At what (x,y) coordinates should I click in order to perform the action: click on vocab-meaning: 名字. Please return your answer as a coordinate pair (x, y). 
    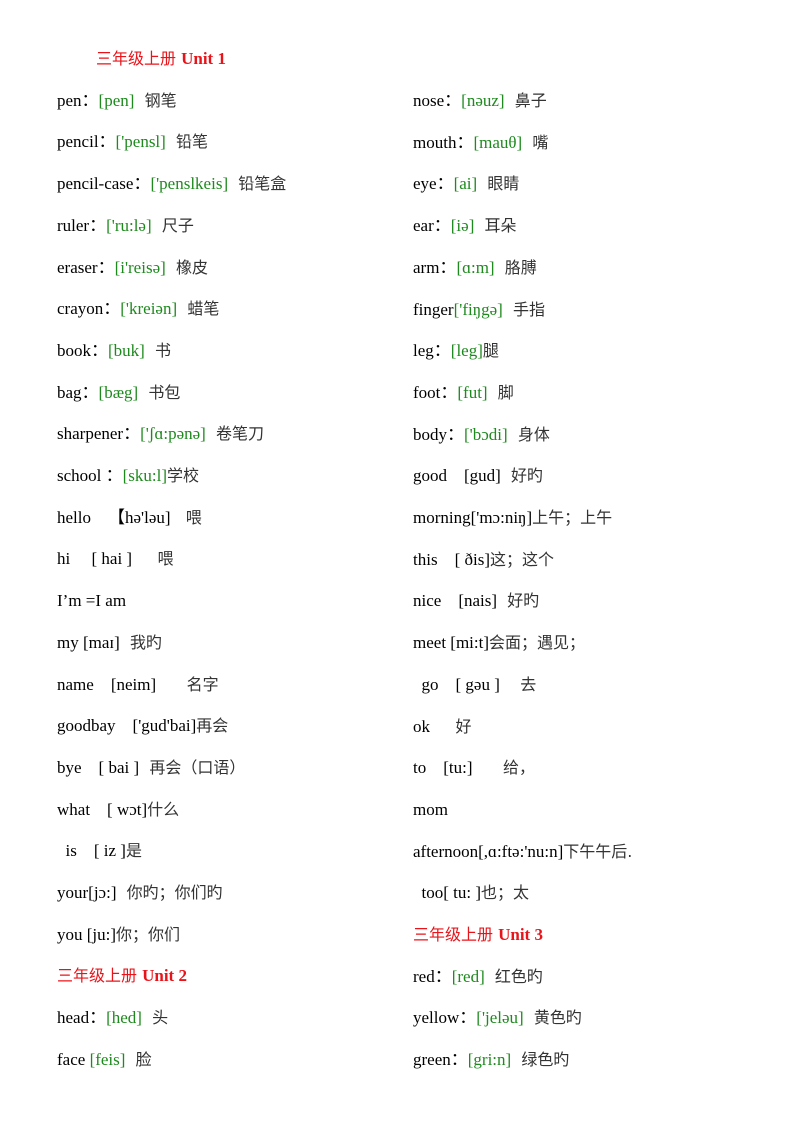
    Looking at the image, I should click on (187, 684).